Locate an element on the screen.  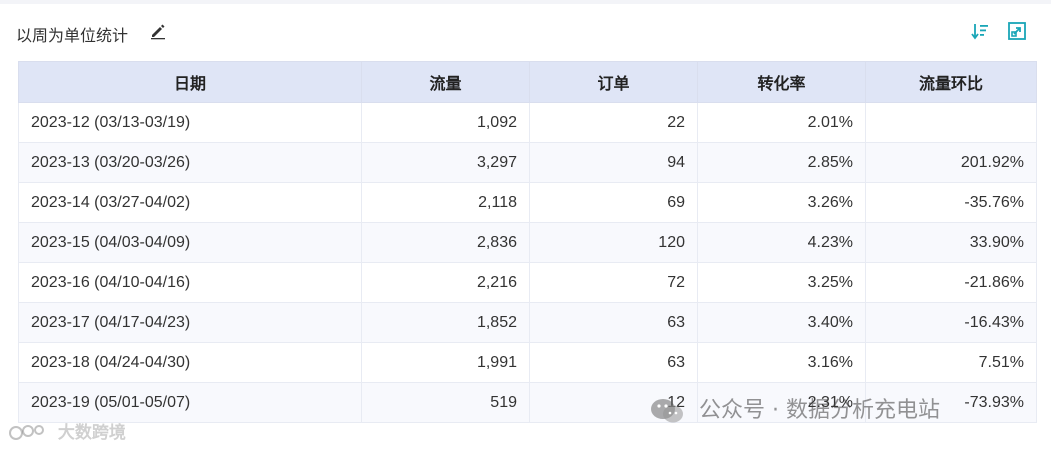
sort-descending-icon is located at coordinates (980, 31).